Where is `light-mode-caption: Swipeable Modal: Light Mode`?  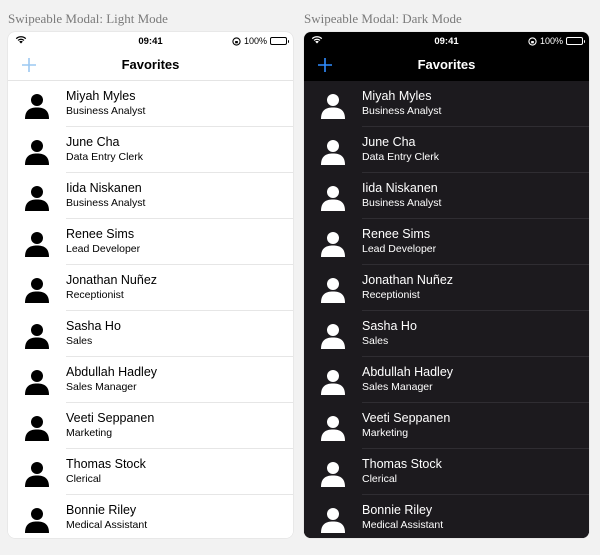
light-mode-caption: Swipeable Modal: Light Mode is located at coordinates (88, 18).